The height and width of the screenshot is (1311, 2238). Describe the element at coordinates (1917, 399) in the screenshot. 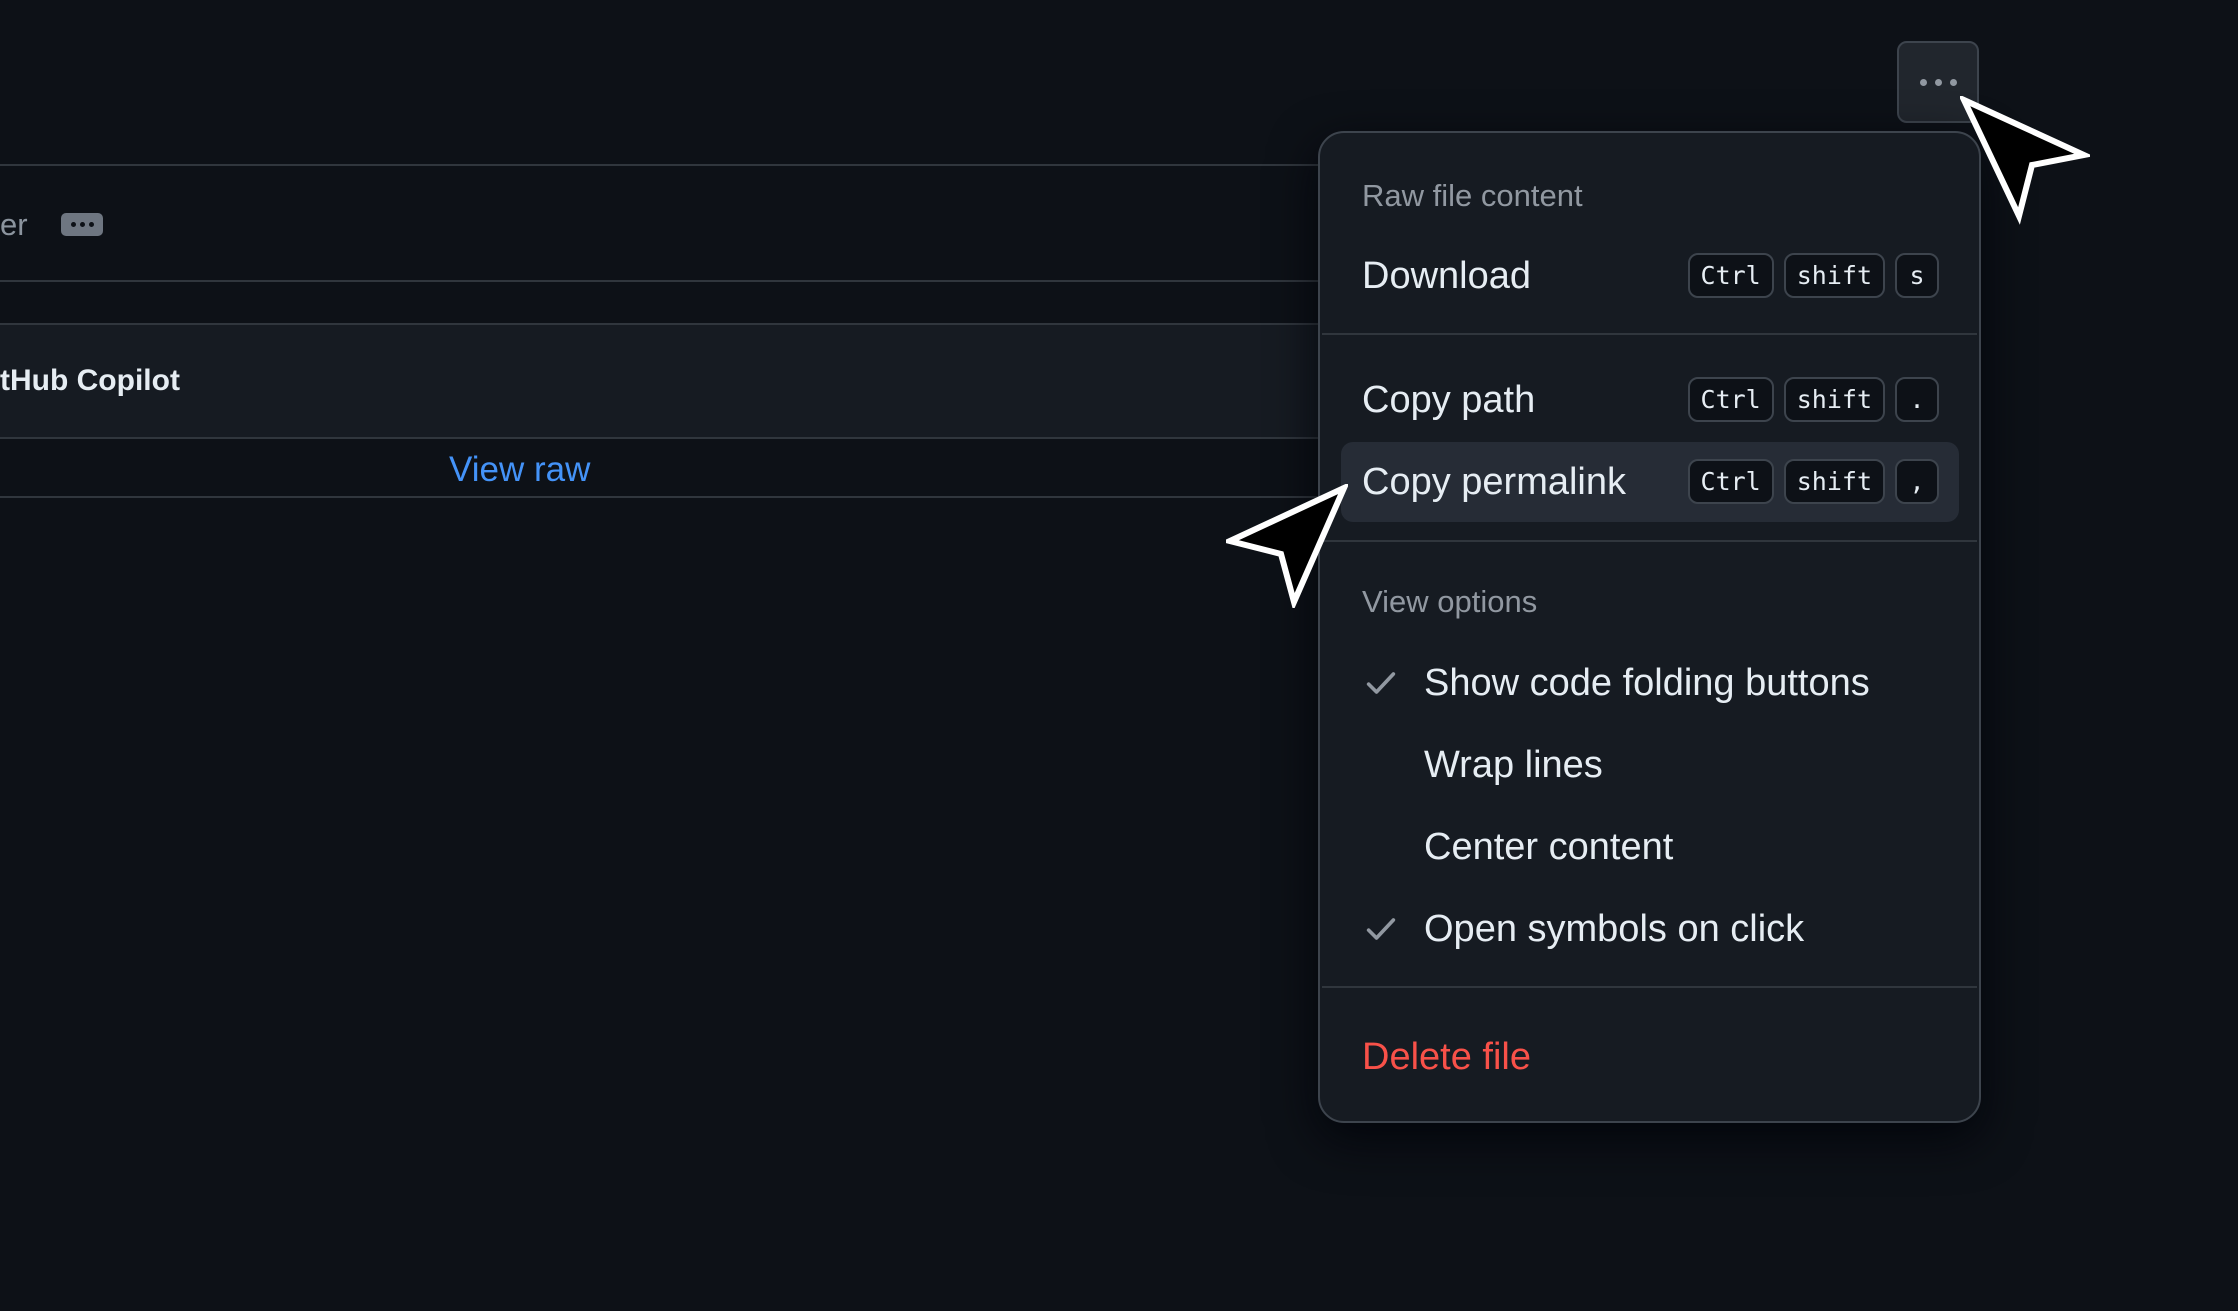

I see `key-cap: .` at that location.